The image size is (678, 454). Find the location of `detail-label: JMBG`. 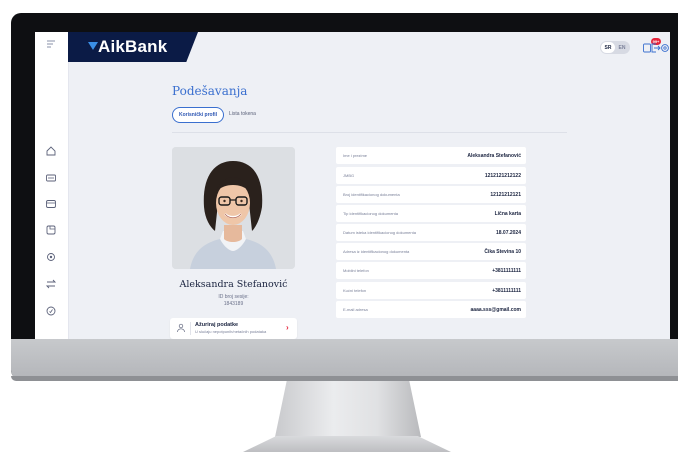

detail-label: JMBG is located at coordinates (349, 175).